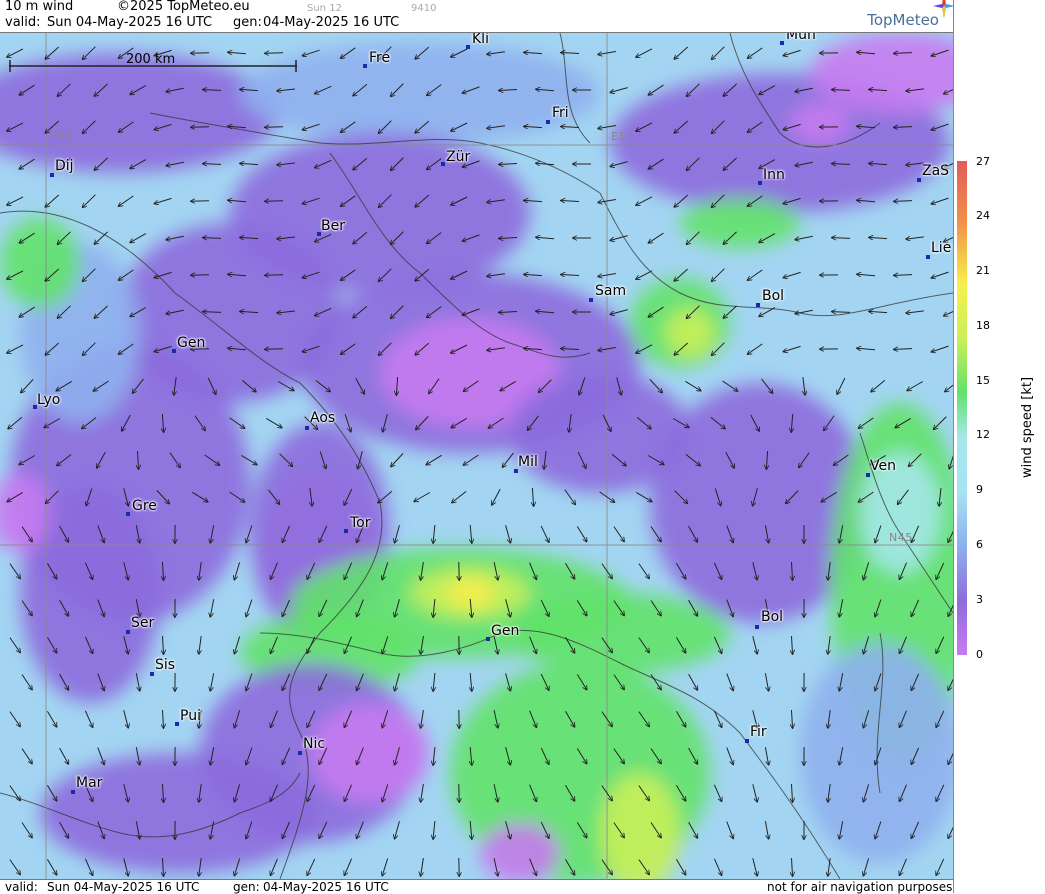 The width and height of the screenshot is (1045, 894). What do you see at coordinates (983, 325) in the screenshot?
I see `legend-tick: 18` at bounding box center [983, 325].